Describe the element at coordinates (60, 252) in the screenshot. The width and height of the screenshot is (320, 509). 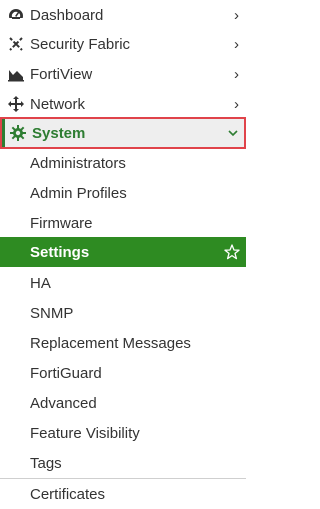
I see `sidebar-subitem-label: Settings` at that location.